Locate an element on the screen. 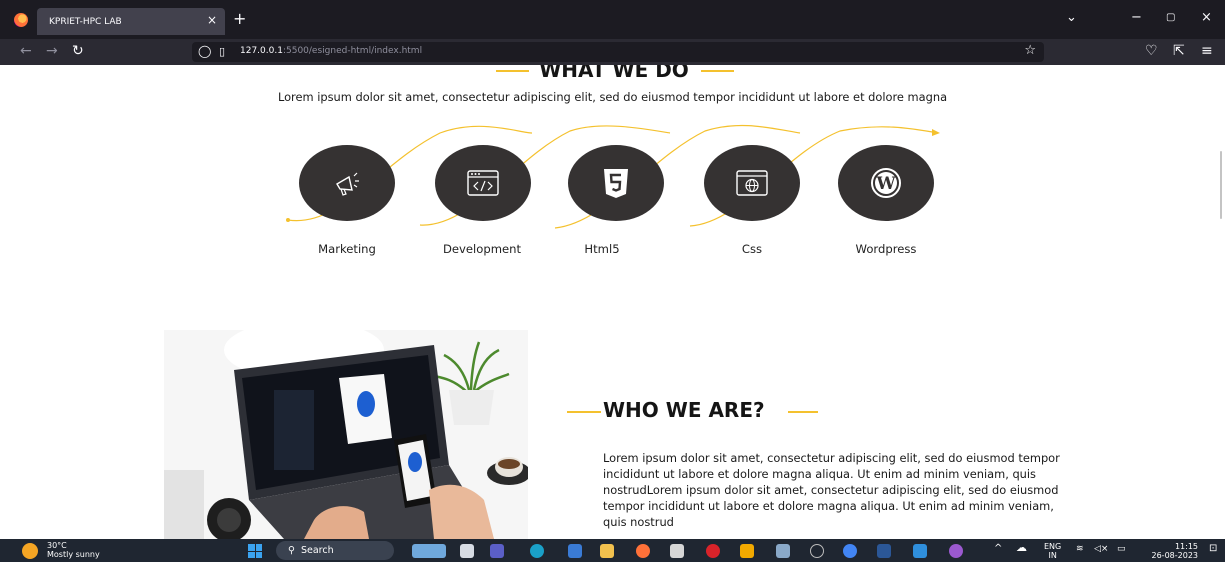 This screenshot has width=1225, height=562. service-wordpress-circle: W is located at coordinates (886, 183).